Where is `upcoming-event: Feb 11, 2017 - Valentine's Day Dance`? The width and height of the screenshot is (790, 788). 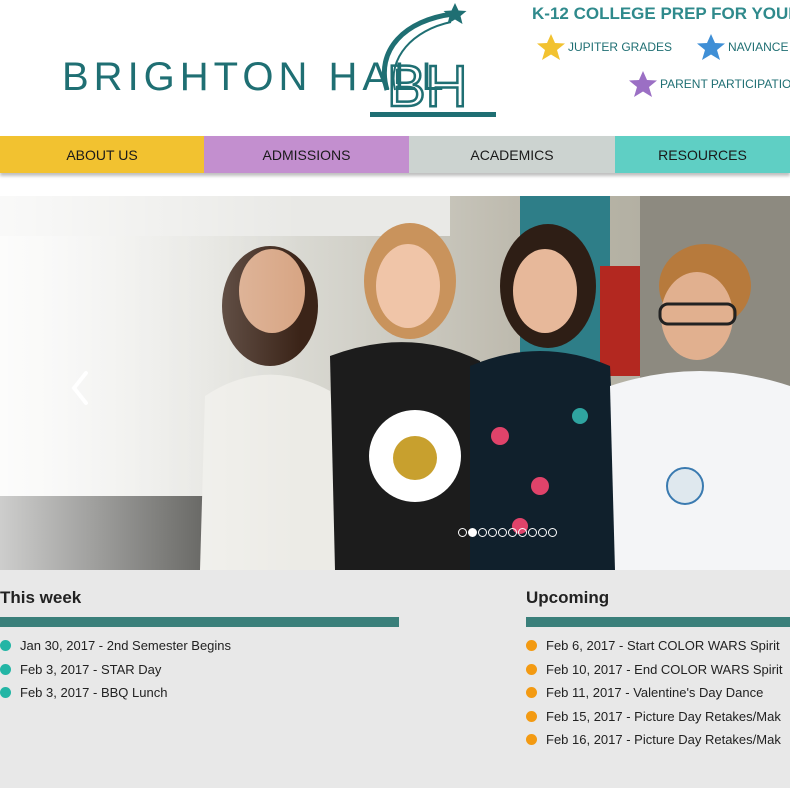
upcoming-event: Feb 11, 2017 - Valentine's Day Dance is located at coordinates (644, 692).